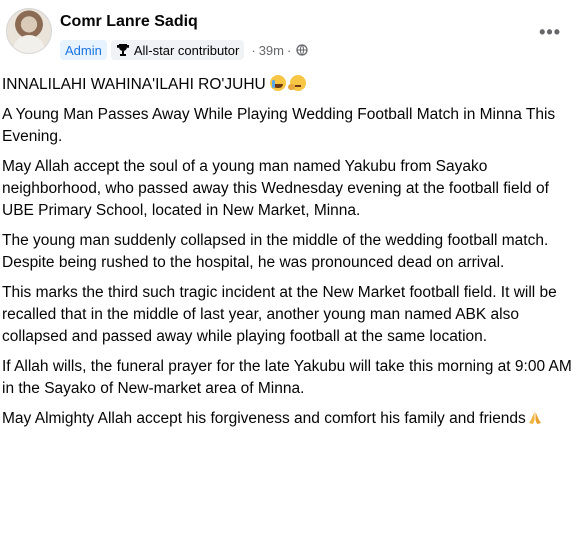  What do you see at coordinates (83, 50) in the screenshot?
I see `admin-badge: Admin` at bounding box center [83, 50].